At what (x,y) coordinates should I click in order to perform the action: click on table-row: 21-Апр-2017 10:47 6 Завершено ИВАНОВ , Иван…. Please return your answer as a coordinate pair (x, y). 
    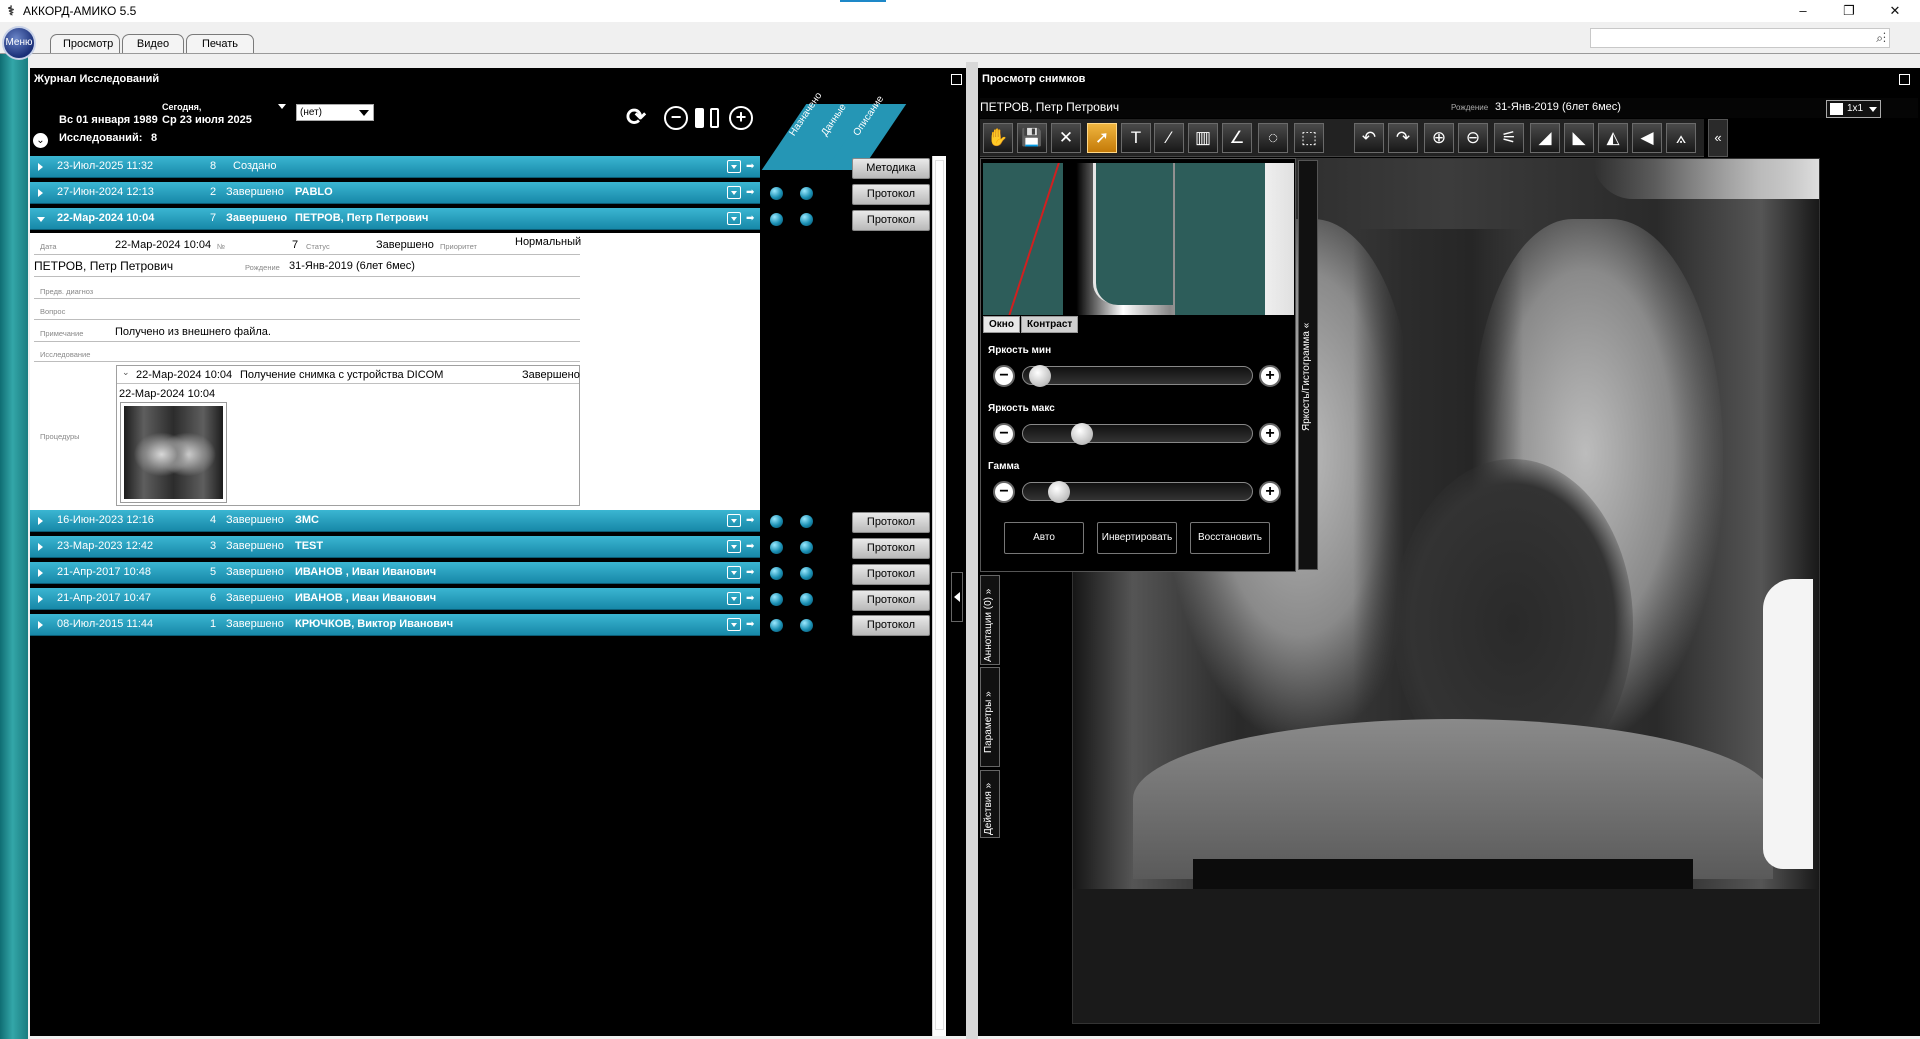
    Looking at the image, I should click on (395, 599).